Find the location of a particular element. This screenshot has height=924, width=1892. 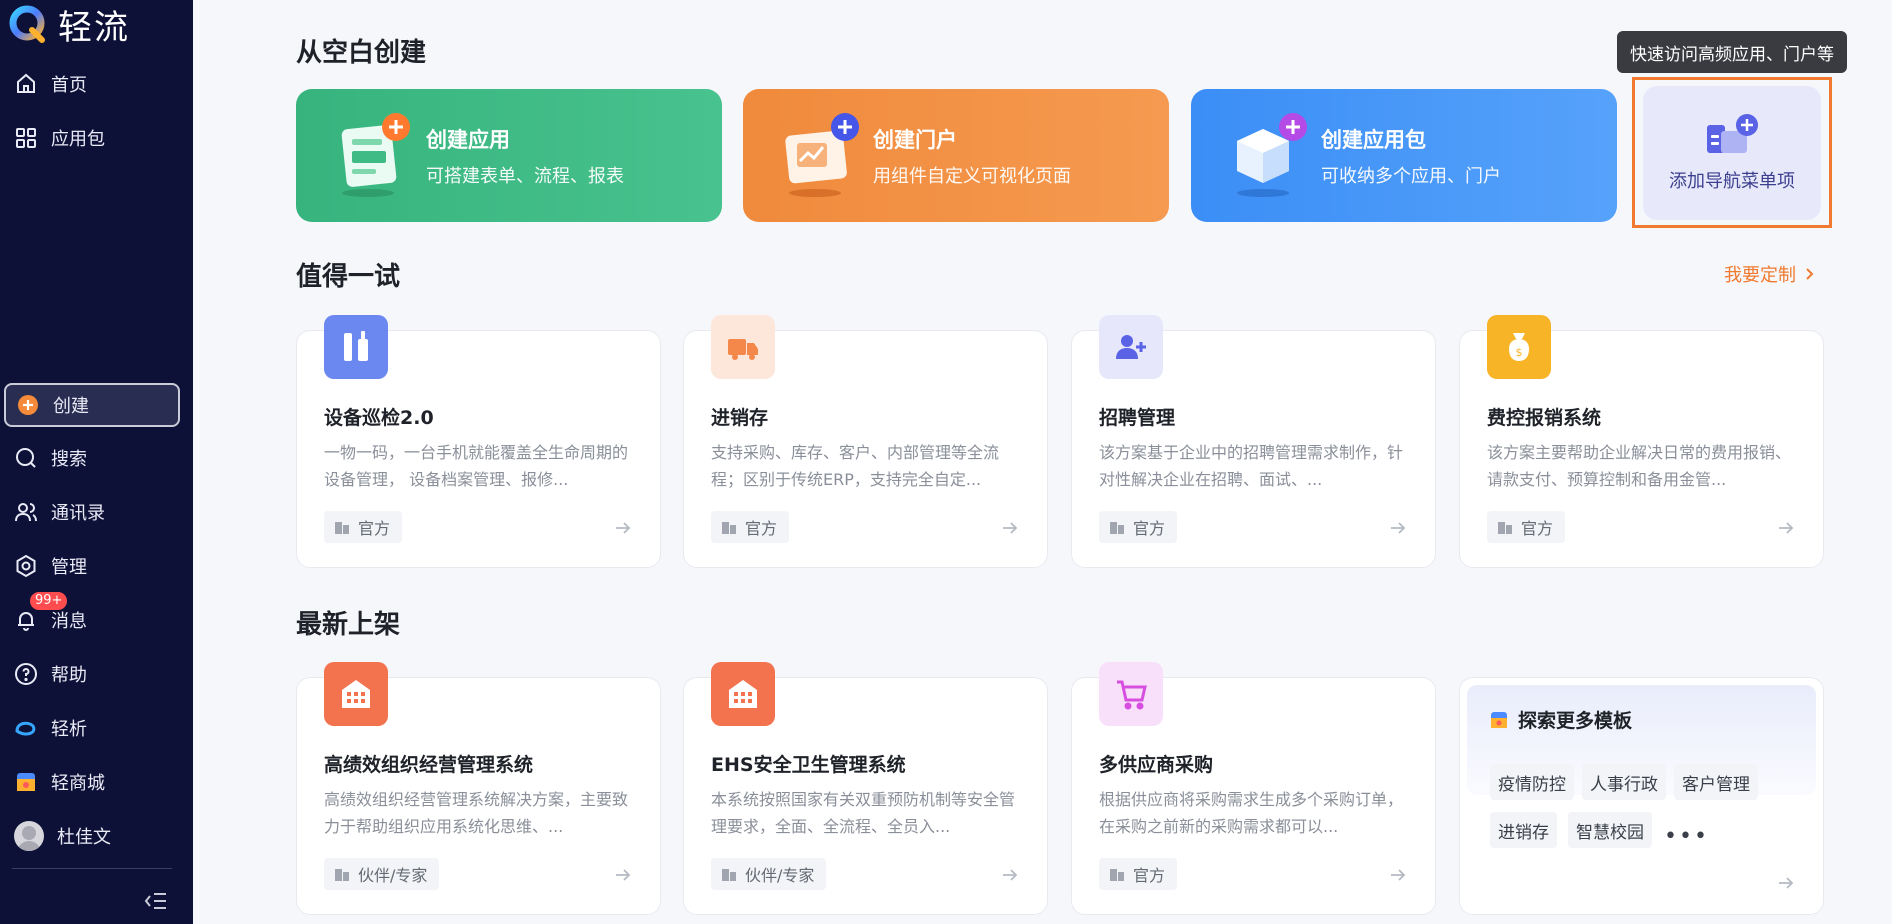

sidebar-item-manage: 管理 is located at coordinates (96, 566).